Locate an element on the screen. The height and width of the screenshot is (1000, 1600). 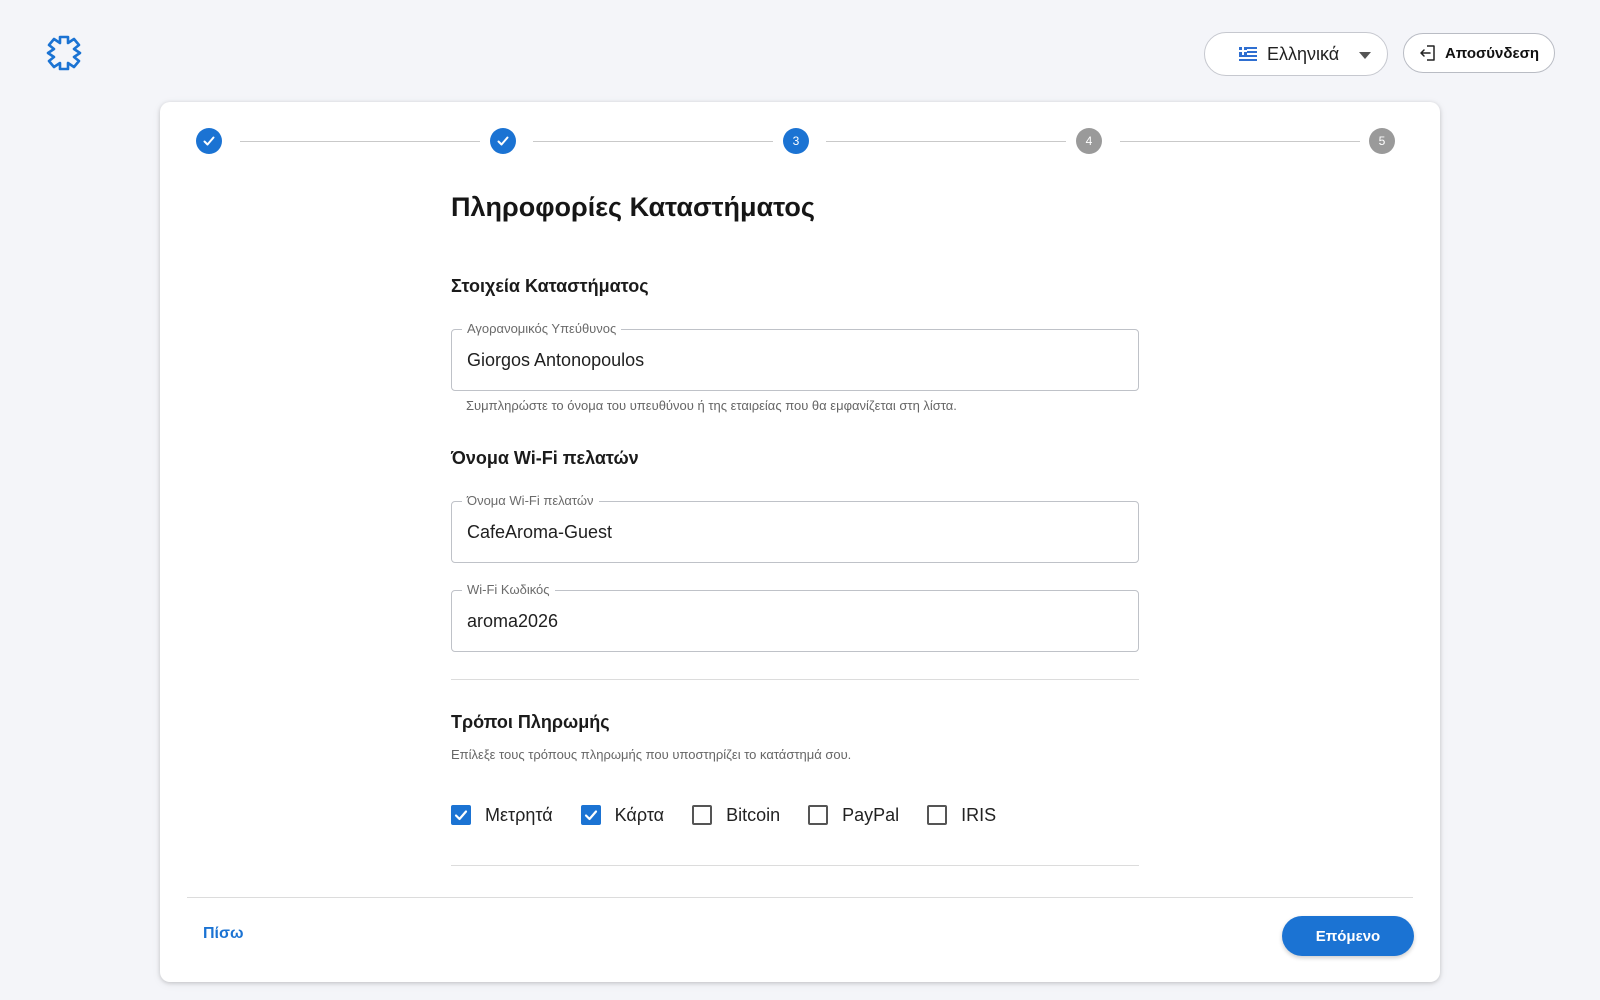
wifi-name-field: Όνομα Wi-Fi πελατών is located at coordinates (795, 528).